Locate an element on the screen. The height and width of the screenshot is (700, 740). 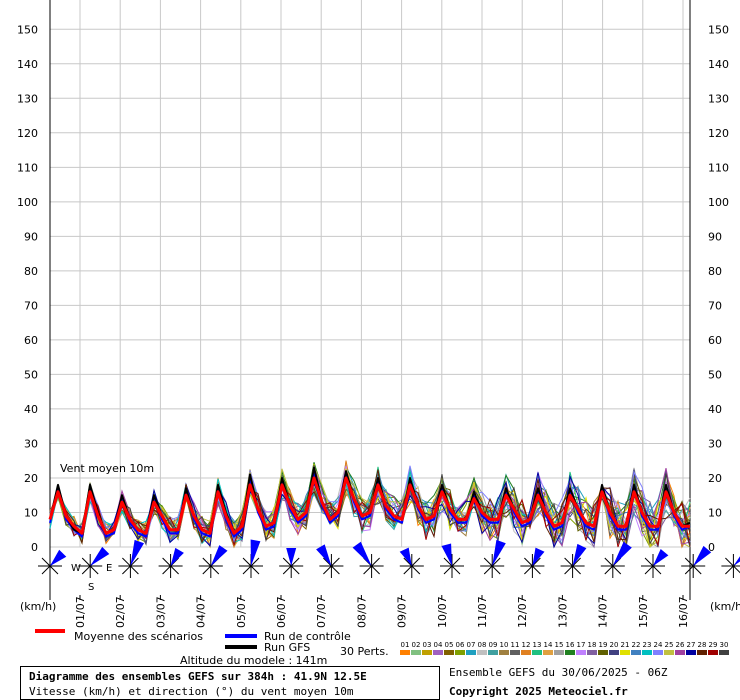
perturbation-number: 04 is located at coordinates (438, 645).